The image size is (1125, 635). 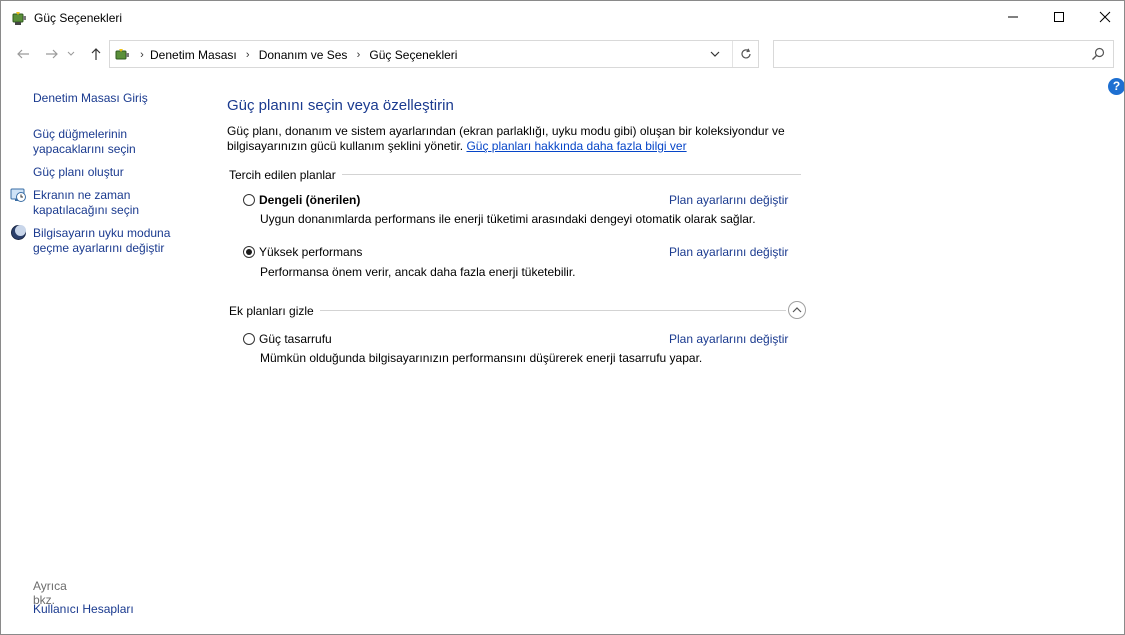 What do you see at coordinates (943, 54) in the screenshot?
I see `search-input` at bounding box center [943, 54].